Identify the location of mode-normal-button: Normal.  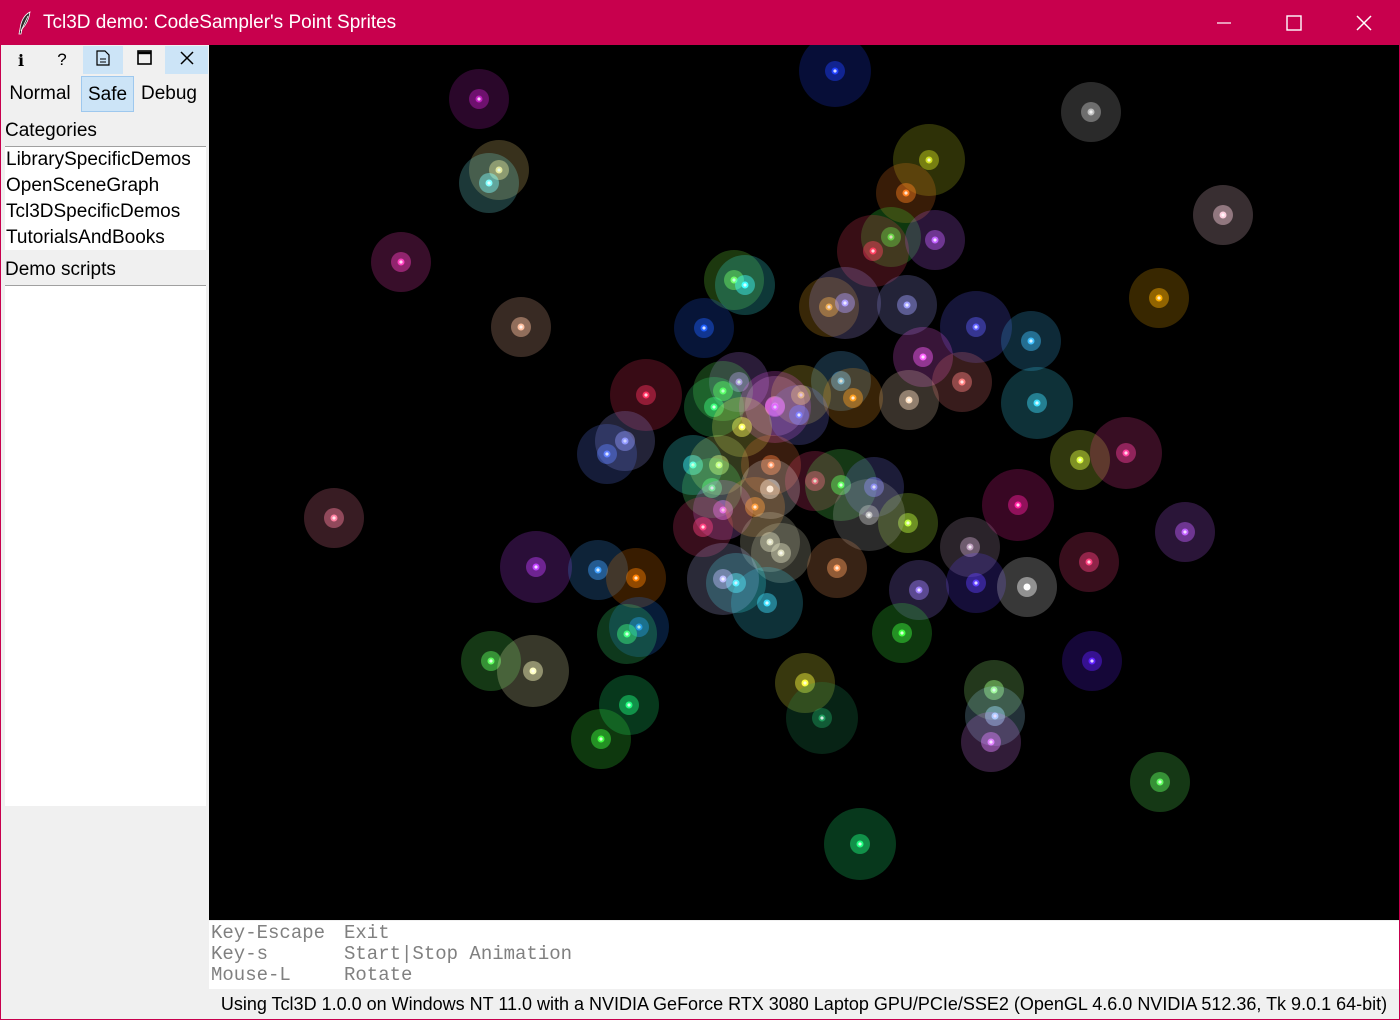
(40, 94).